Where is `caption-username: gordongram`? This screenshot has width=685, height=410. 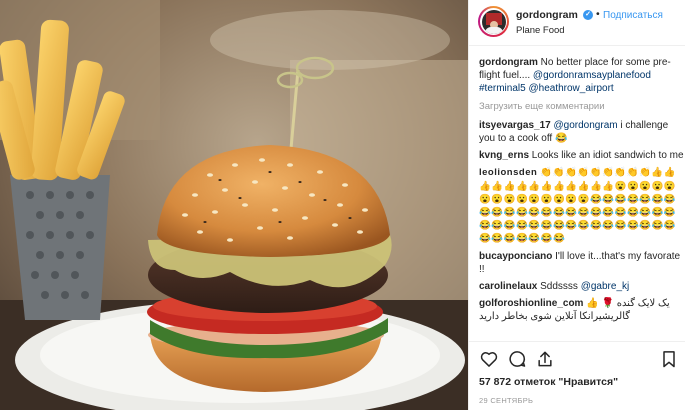 caption-username: gordongram is located at coordinates (508, 62).